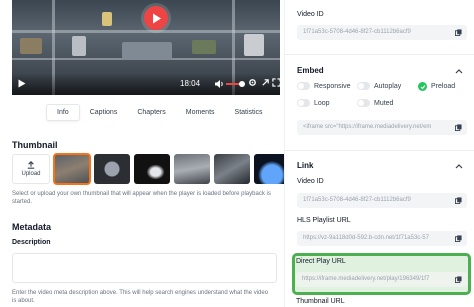 This screenshot has width=474, height=307. Describe the element at coordinates (31, 174) in the screenshot. I see `upload-label: Upload` at that location.